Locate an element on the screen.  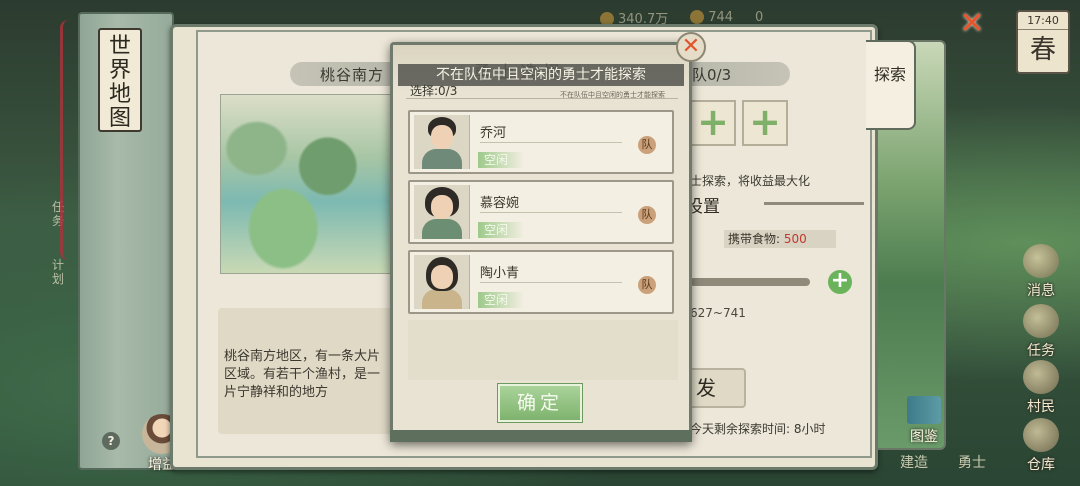
setting-divider is located at coordinates (814, 203).